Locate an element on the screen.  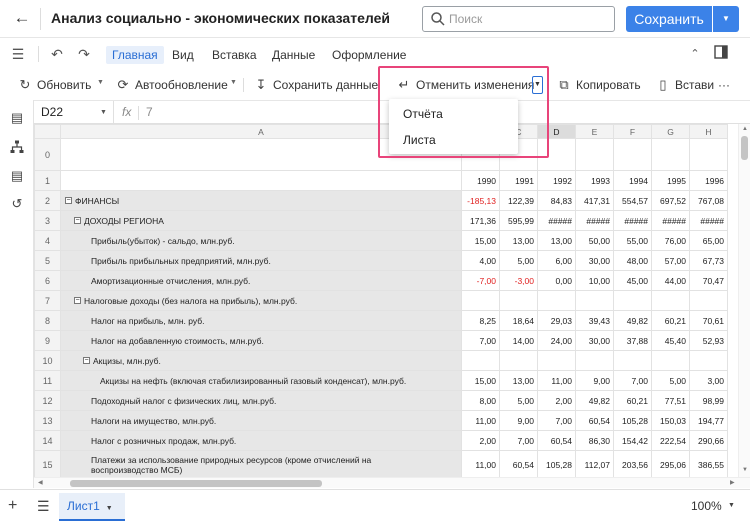
data-cell: 1993 is located at coordinates (594, 180).